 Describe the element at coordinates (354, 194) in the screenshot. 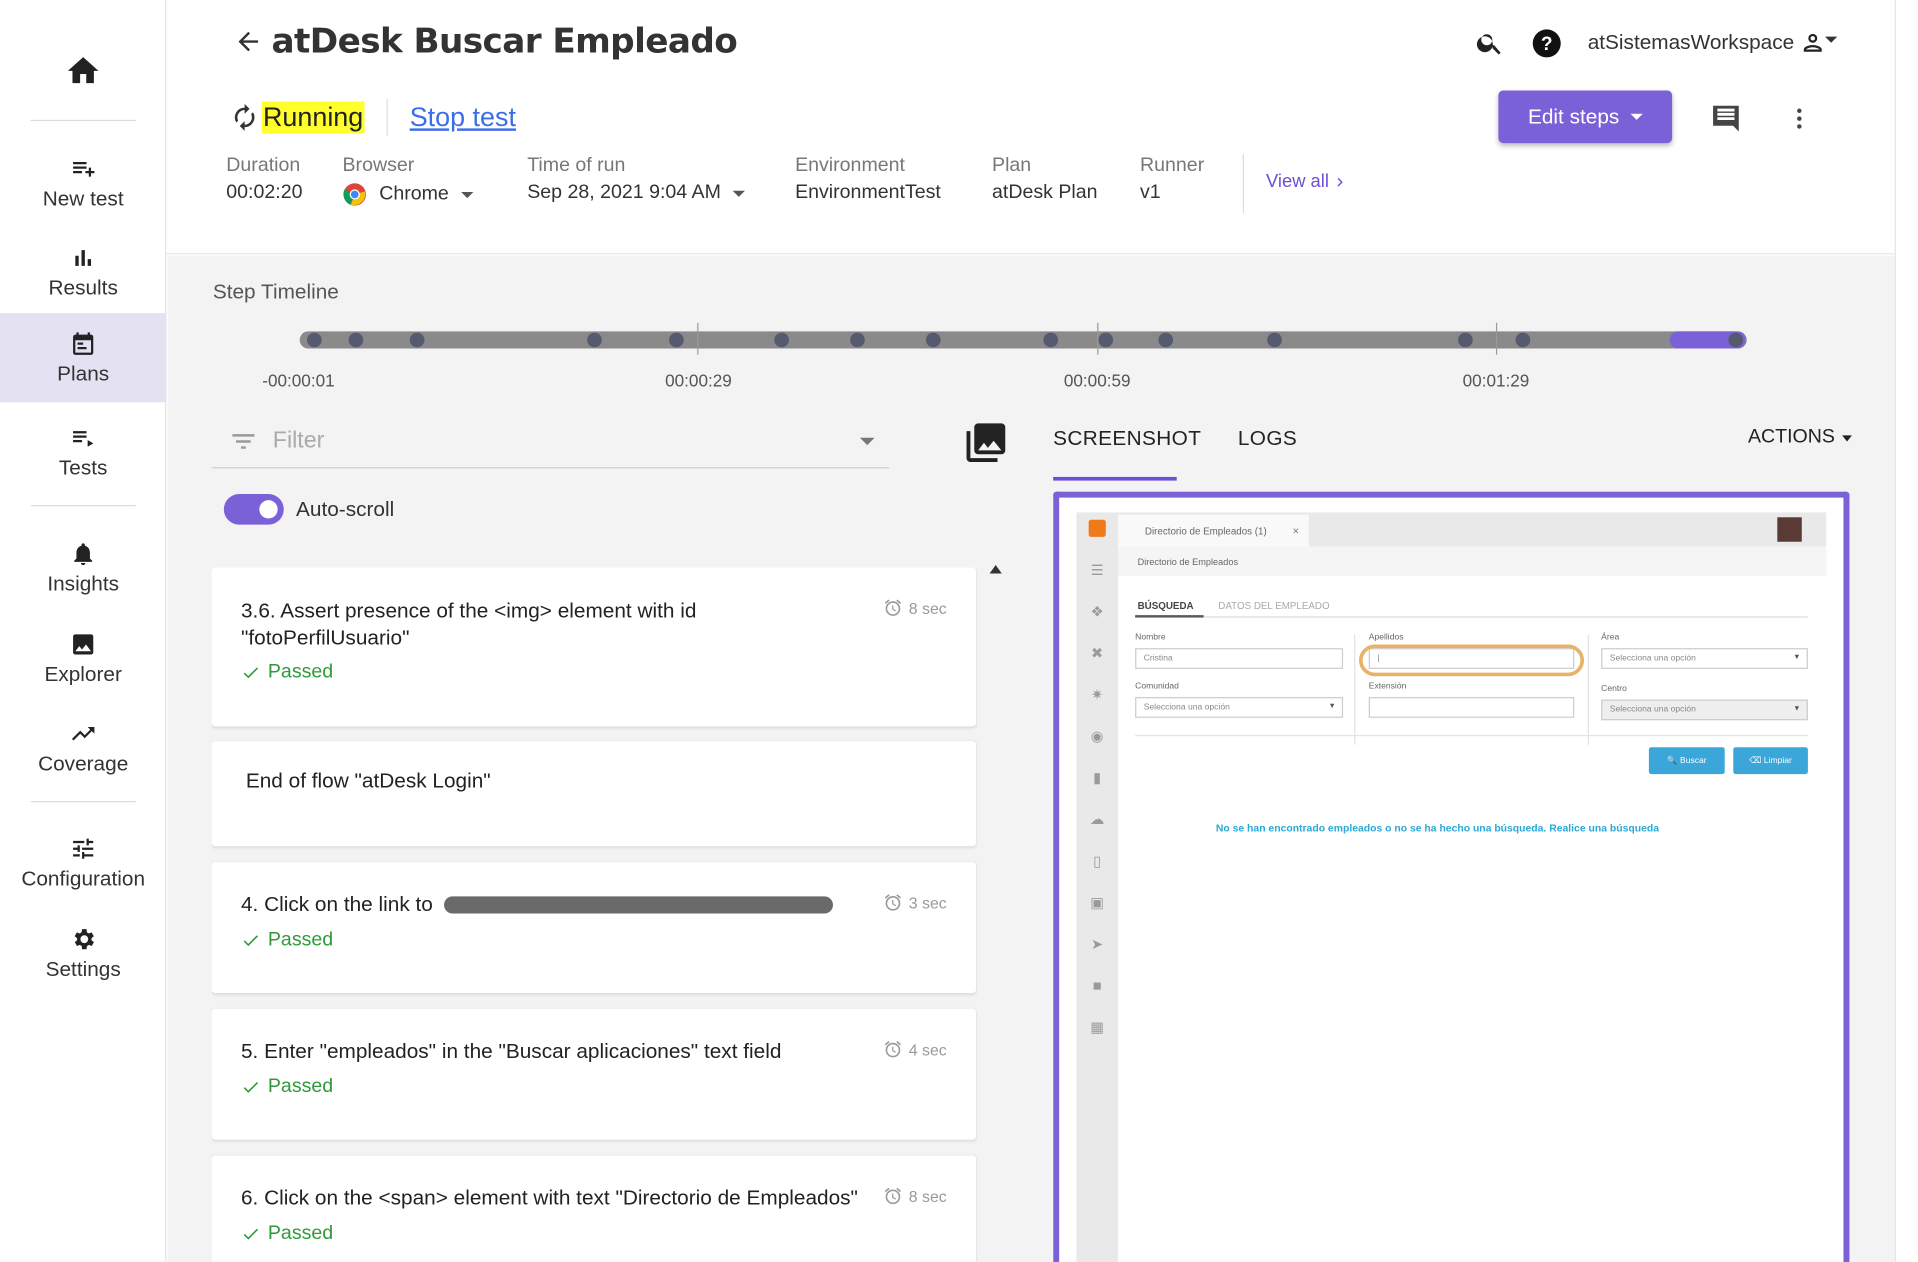

I see `chrome-icon` at that location.